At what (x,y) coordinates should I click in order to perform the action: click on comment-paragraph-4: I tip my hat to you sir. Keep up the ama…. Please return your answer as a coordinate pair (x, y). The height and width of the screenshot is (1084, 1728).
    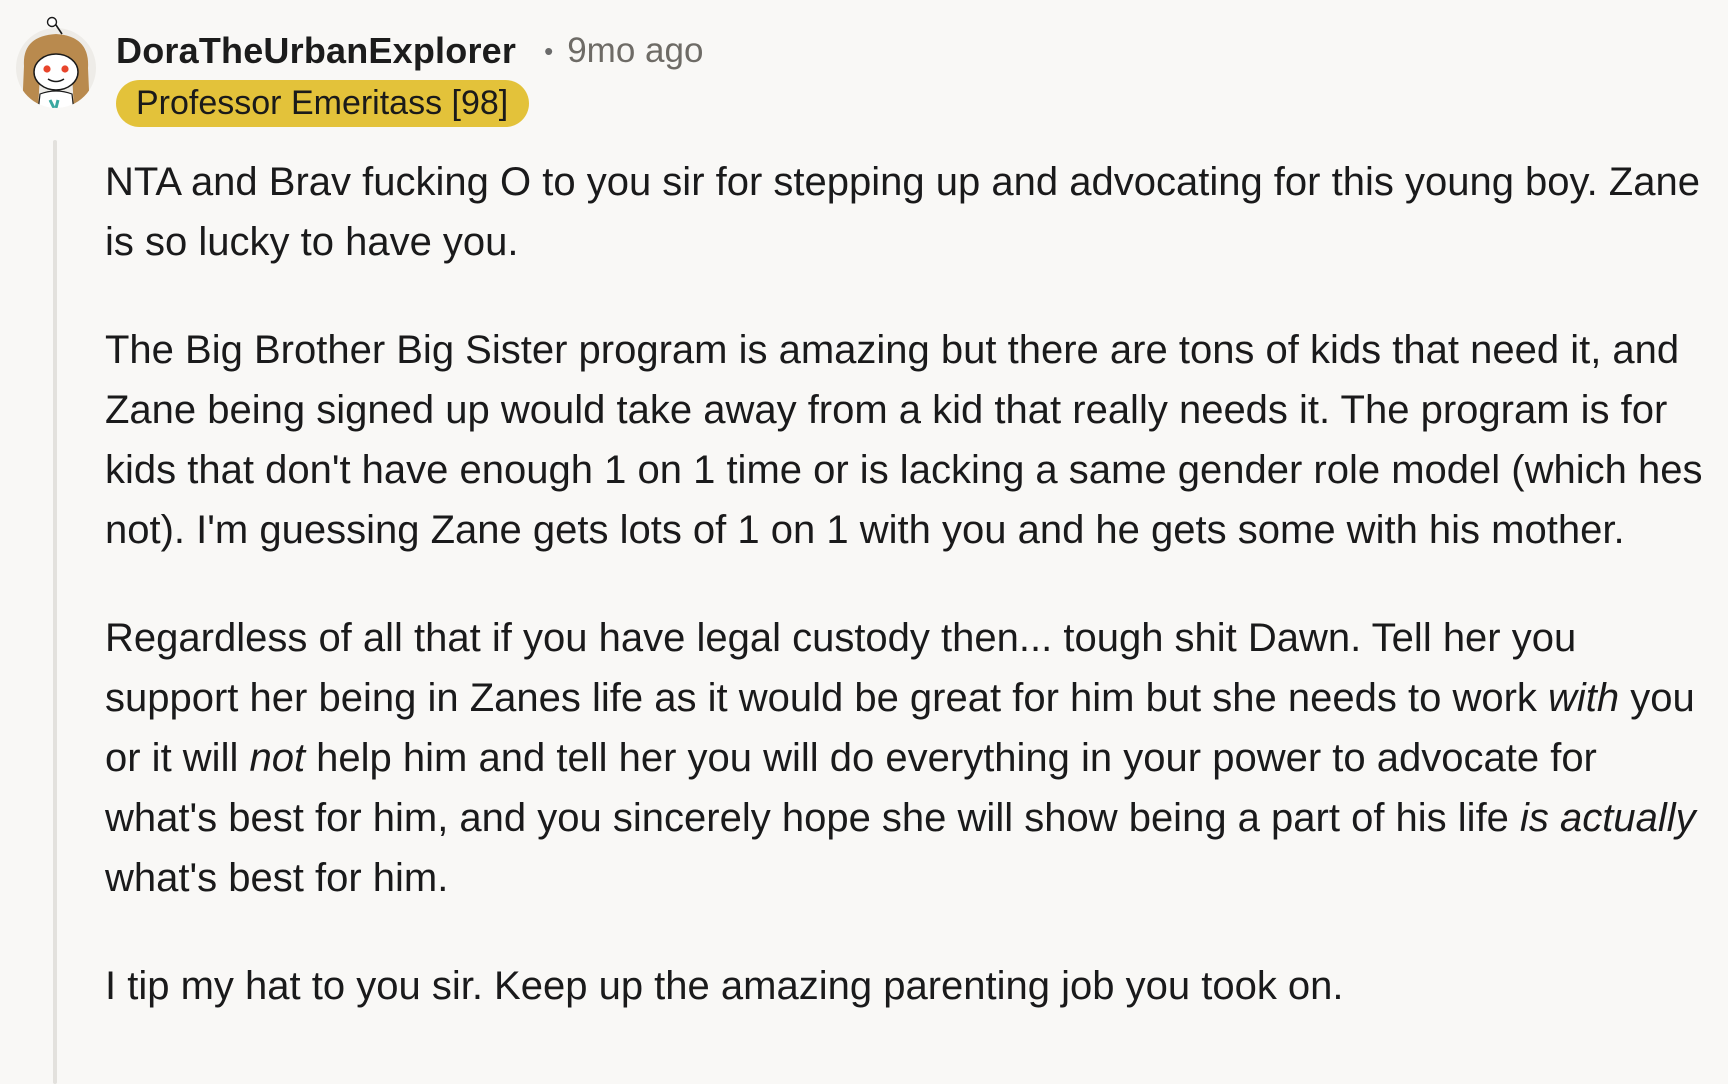
    Looking at the image, I should click on (724, 986).